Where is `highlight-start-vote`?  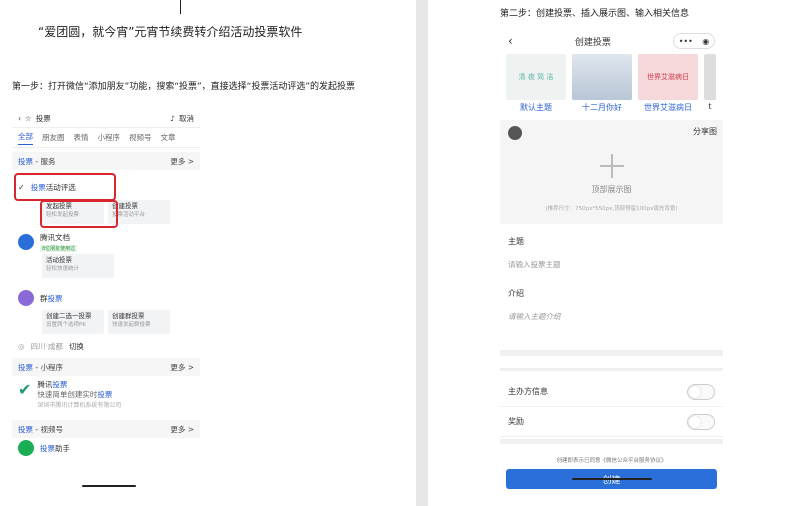 highlight-start-vote is located at coordinates (79, 214).